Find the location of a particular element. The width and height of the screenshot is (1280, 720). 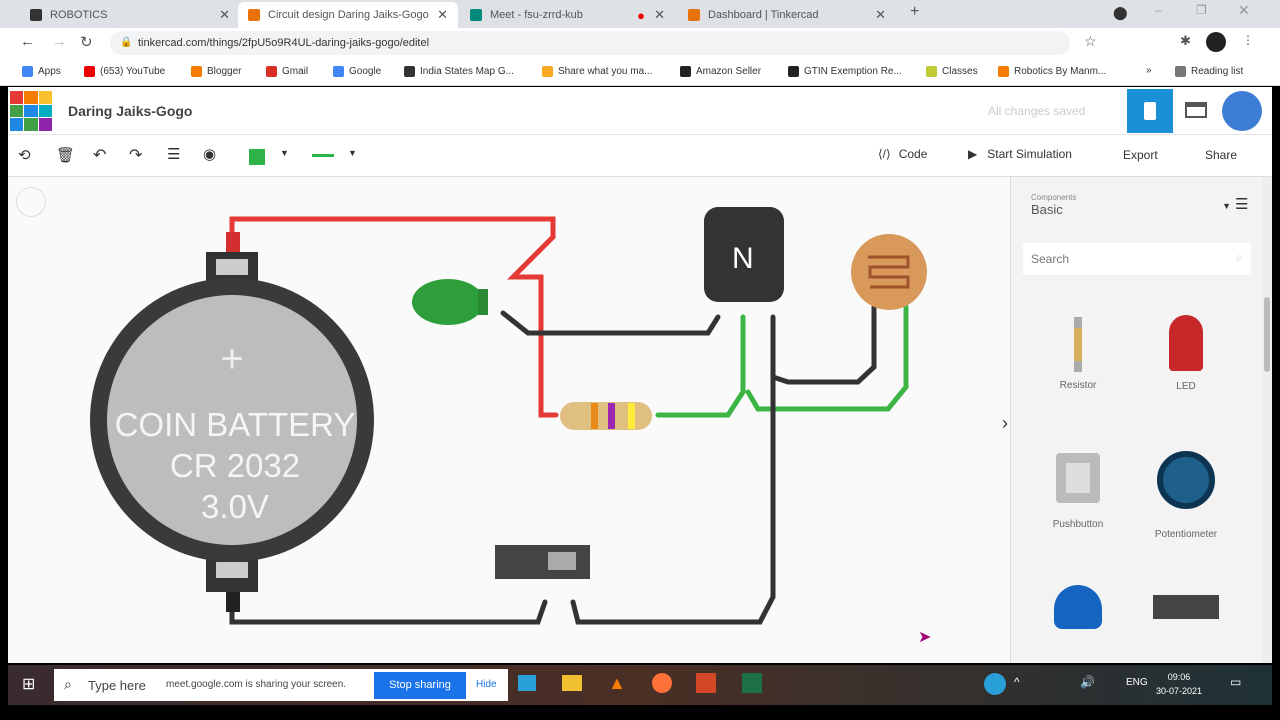

file-explorer-icon is located at coordinates (572, 683).